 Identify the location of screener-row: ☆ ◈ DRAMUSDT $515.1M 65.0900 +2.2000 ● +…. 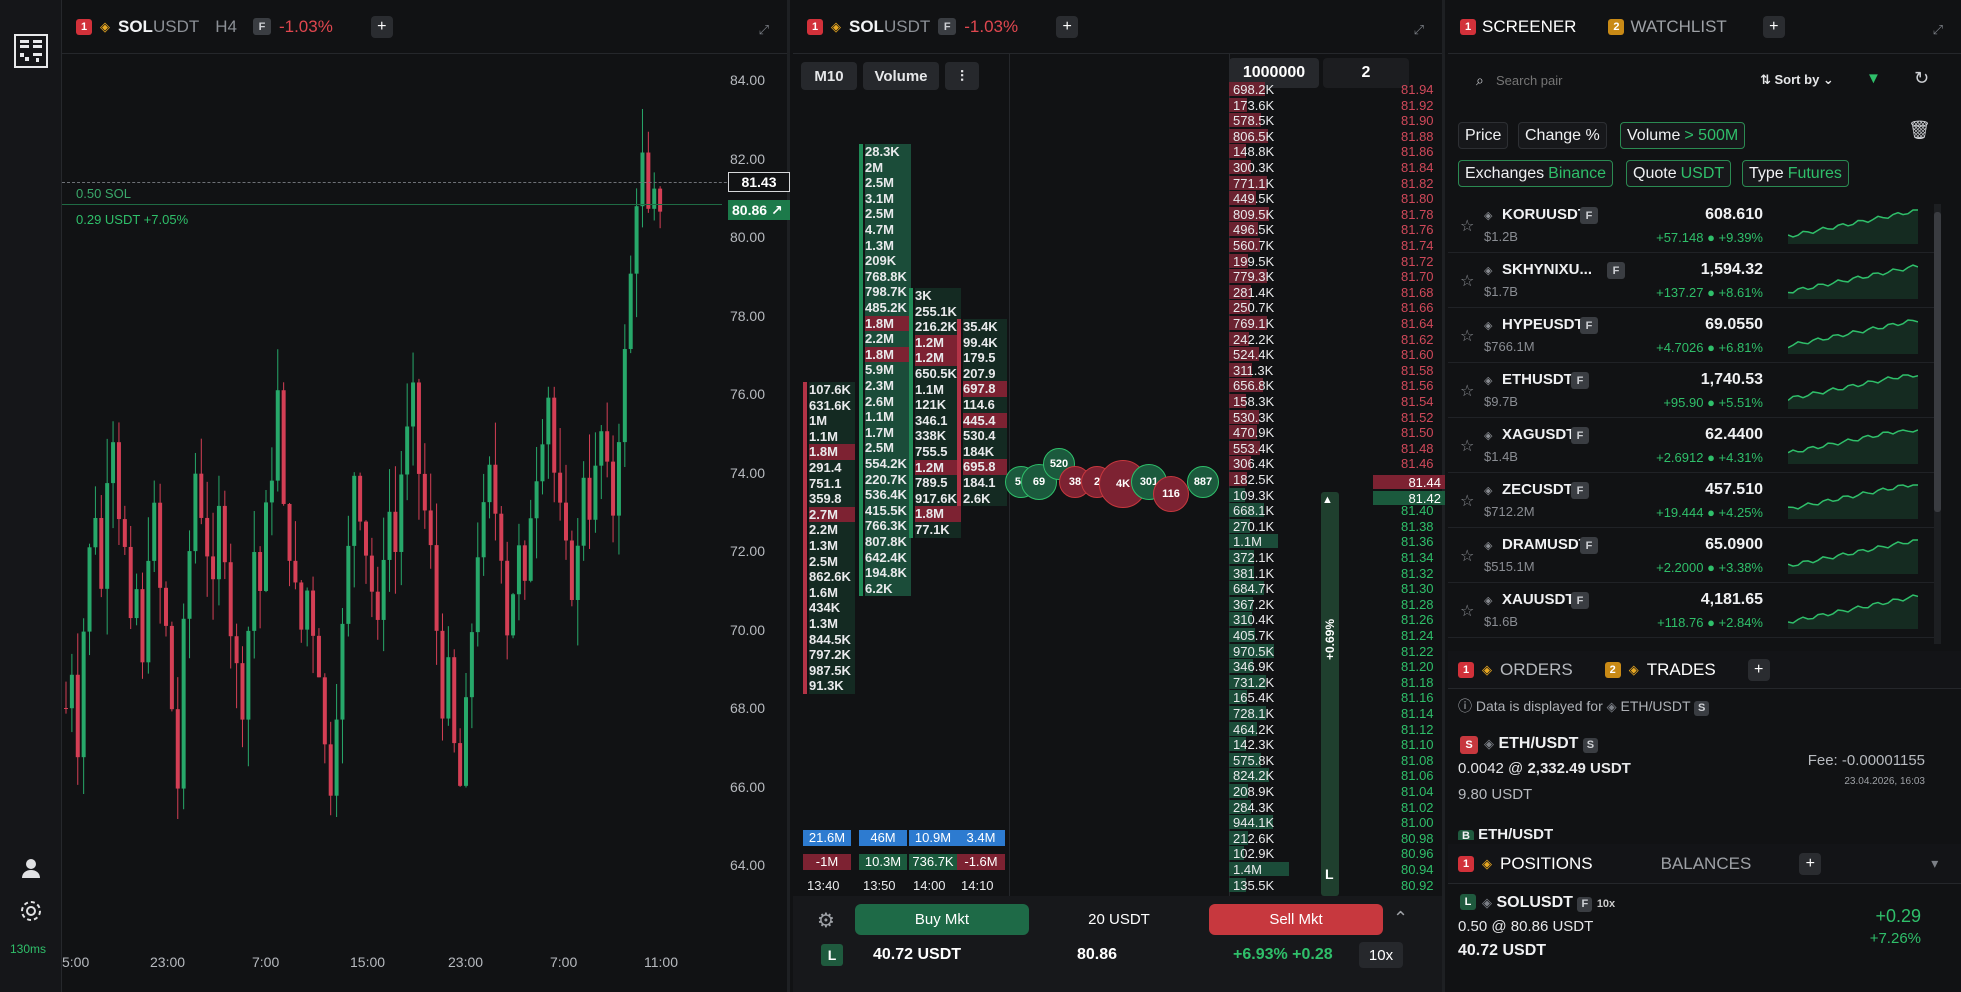
(1693, 555).